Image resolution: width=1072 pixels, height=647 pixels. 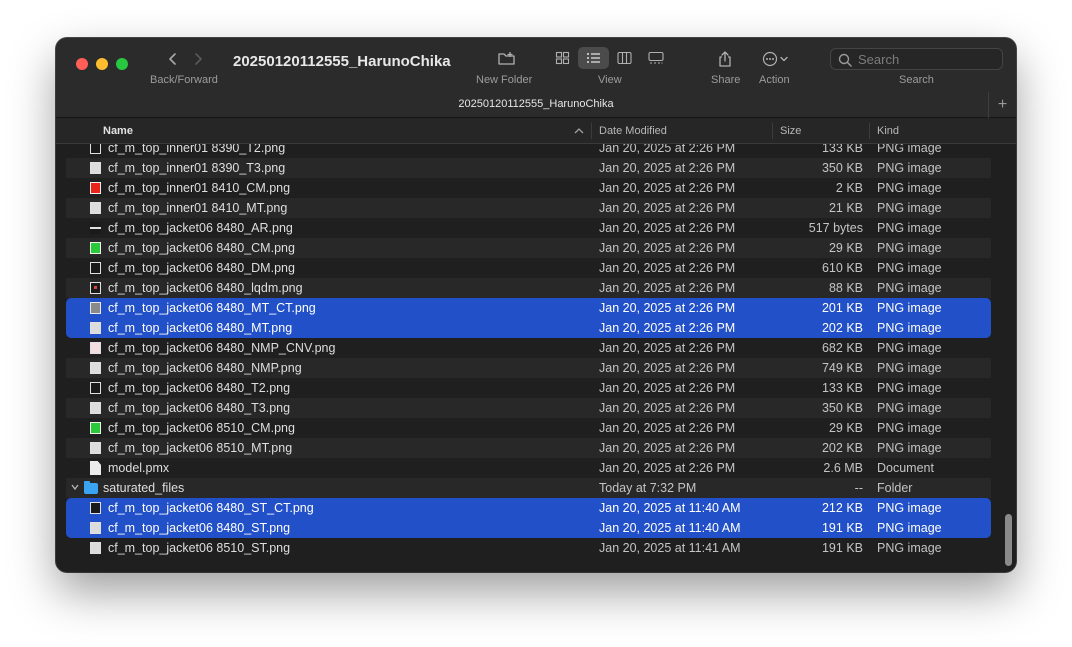 I want to click on folder-row: saturated_files Today at 7:32 PM -- Folder, so click(x=528, y=488).